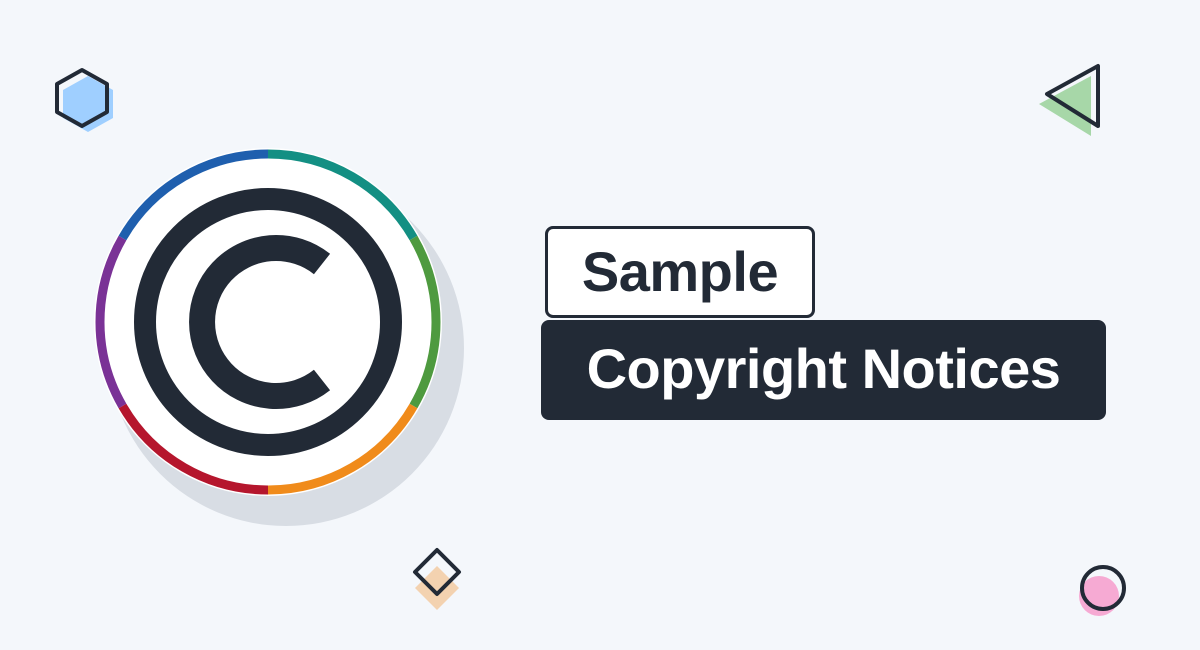  Describe the element at coordinates (1068, 100) in the screenshot. I see `triangle-icon` at that location.